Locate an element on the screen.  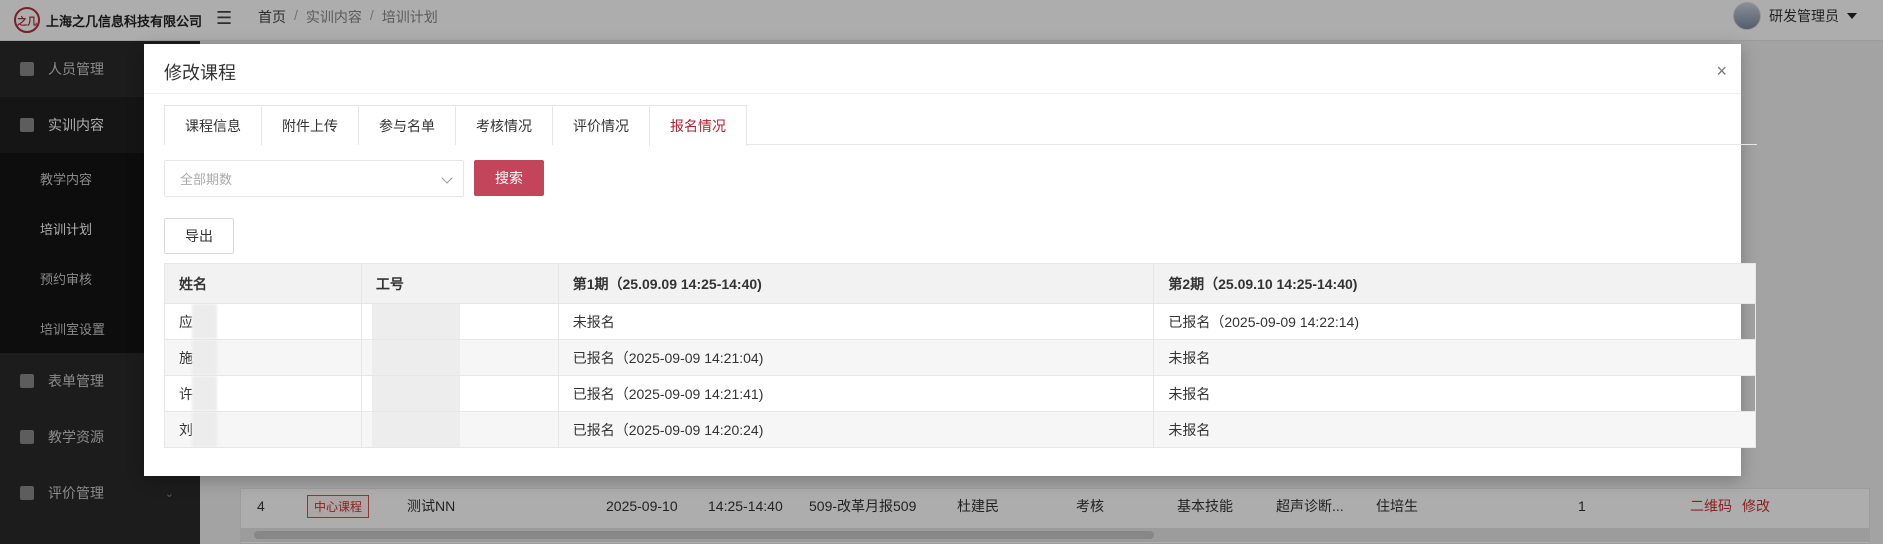
name-text: 刘 is located at coordinates (186, 429).